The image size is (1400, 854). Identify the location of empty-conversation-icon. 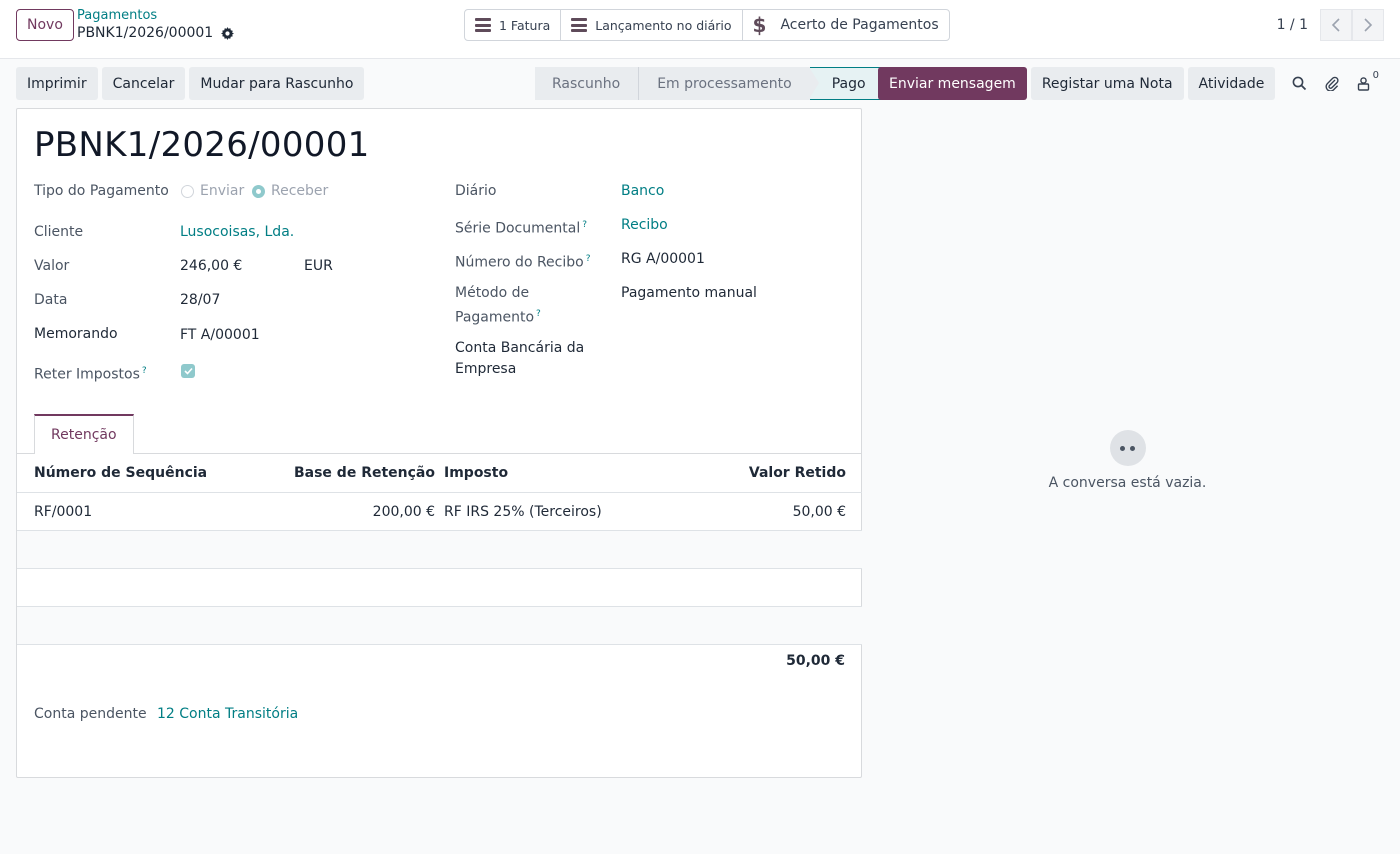
(1127, 448).